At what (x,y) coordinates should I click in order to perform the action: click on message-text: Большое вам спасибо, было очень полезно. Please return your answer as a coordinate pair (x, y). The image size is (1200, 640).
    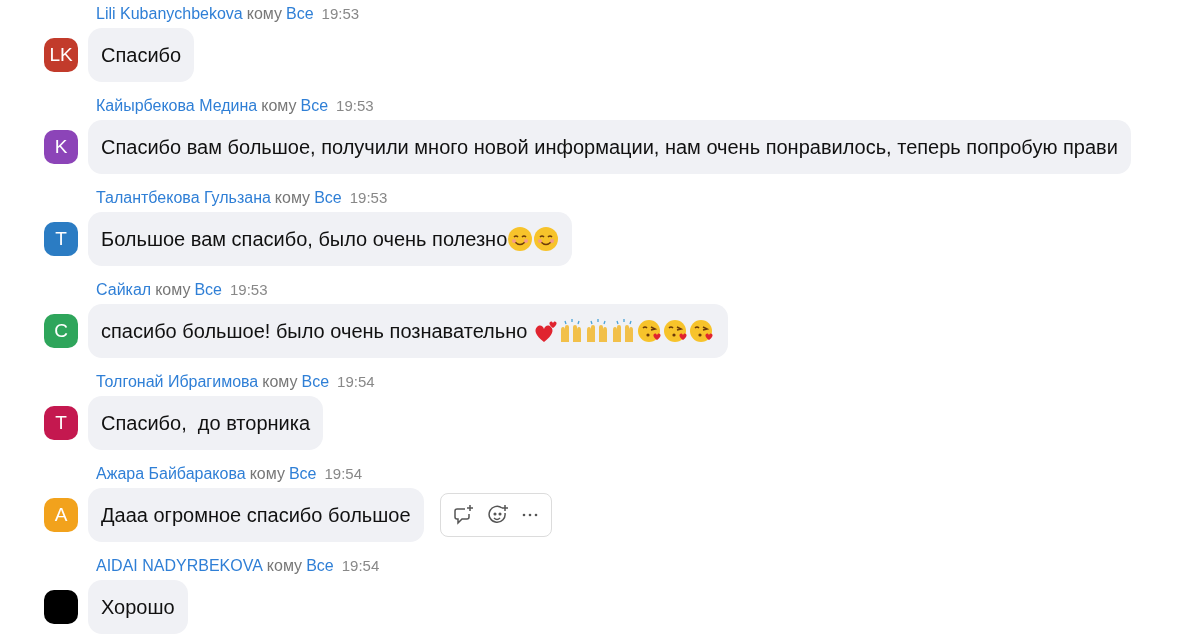
    Looking at the image, I should click on (304, 239).